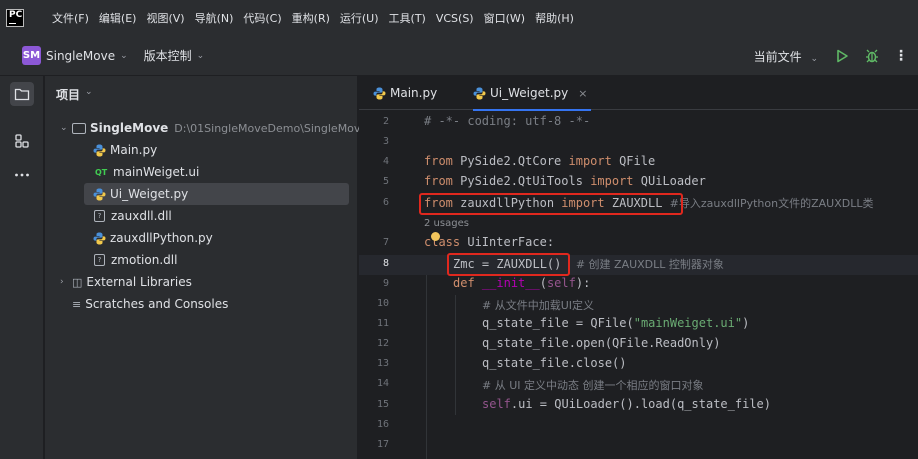 The width and height of the screenshot is (918, 459). Describe the element at coordinates (669, 181) in the screenshot. I see `import-name: QUiLoader` at that location.